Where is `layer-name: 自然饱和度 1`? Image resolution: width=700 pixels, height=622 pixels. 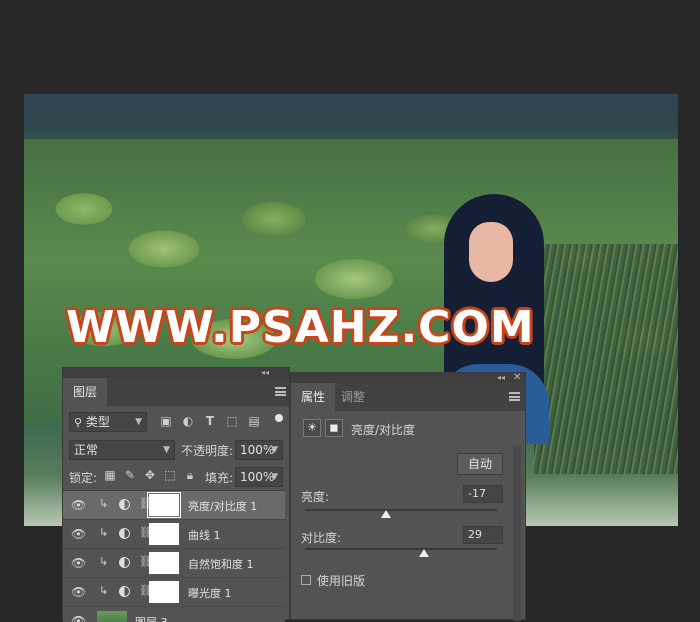
layer-name: 自然饱和度 1 is located at coordinates (221, 564).